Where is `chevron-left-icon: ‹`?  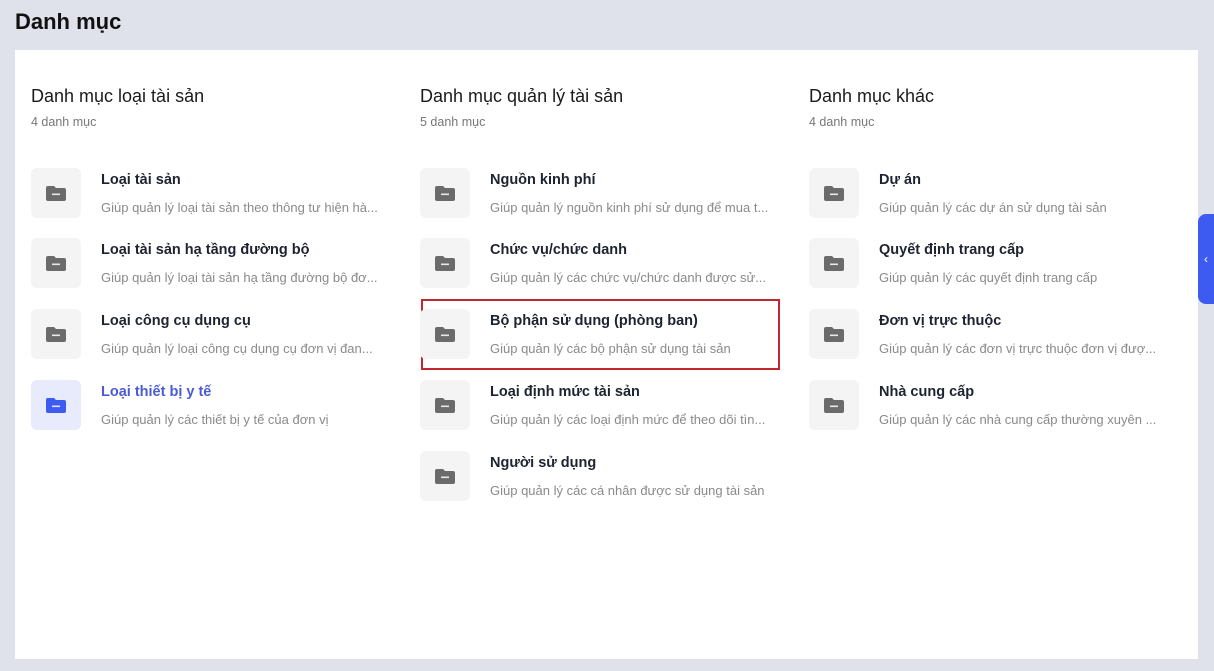 chevron-left-icon: ‹ is located at coordinates (1206, 259).